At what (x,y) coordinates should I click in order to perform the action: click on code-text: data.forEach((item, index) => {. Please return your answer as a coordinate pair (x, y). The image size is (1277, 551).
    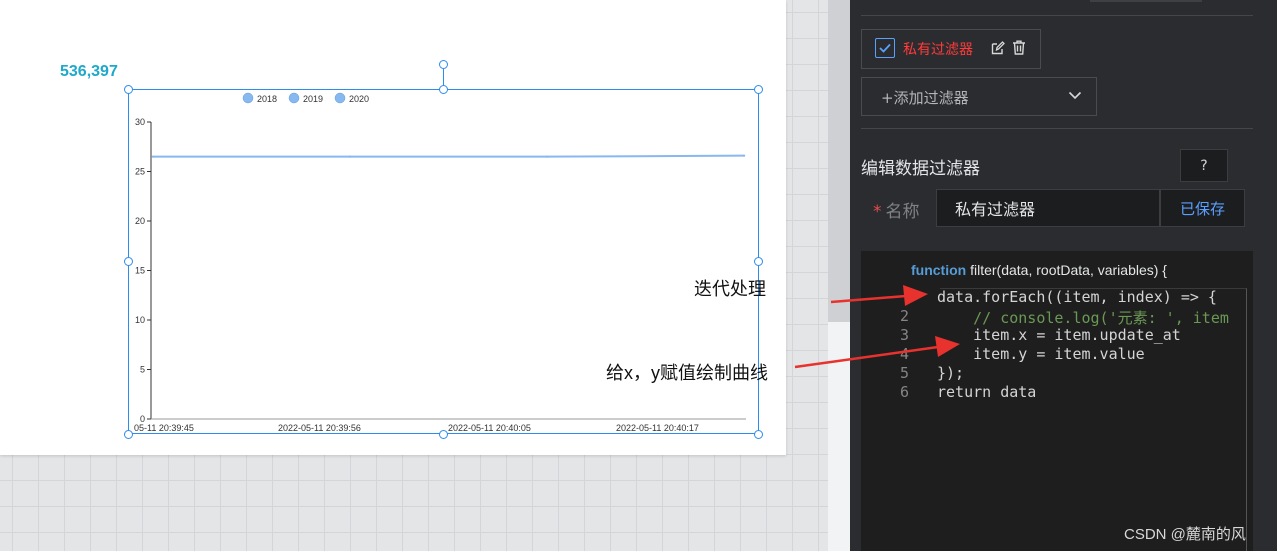
    Looking at the image, I should click on (1077, 297).